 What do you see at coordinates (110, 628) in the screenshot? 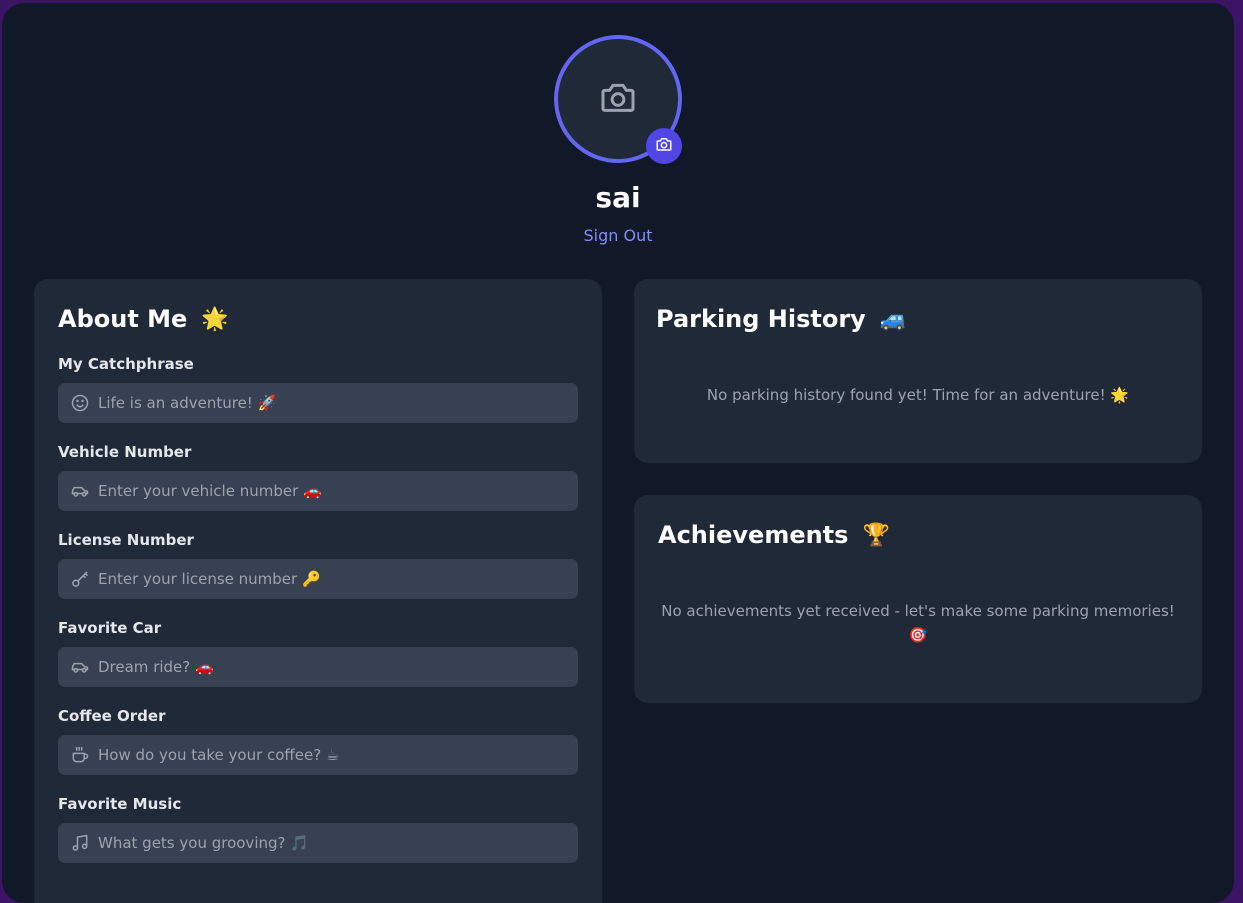
I see `favorite-car-label: Favorite Car` at bounding box center [110, 628].